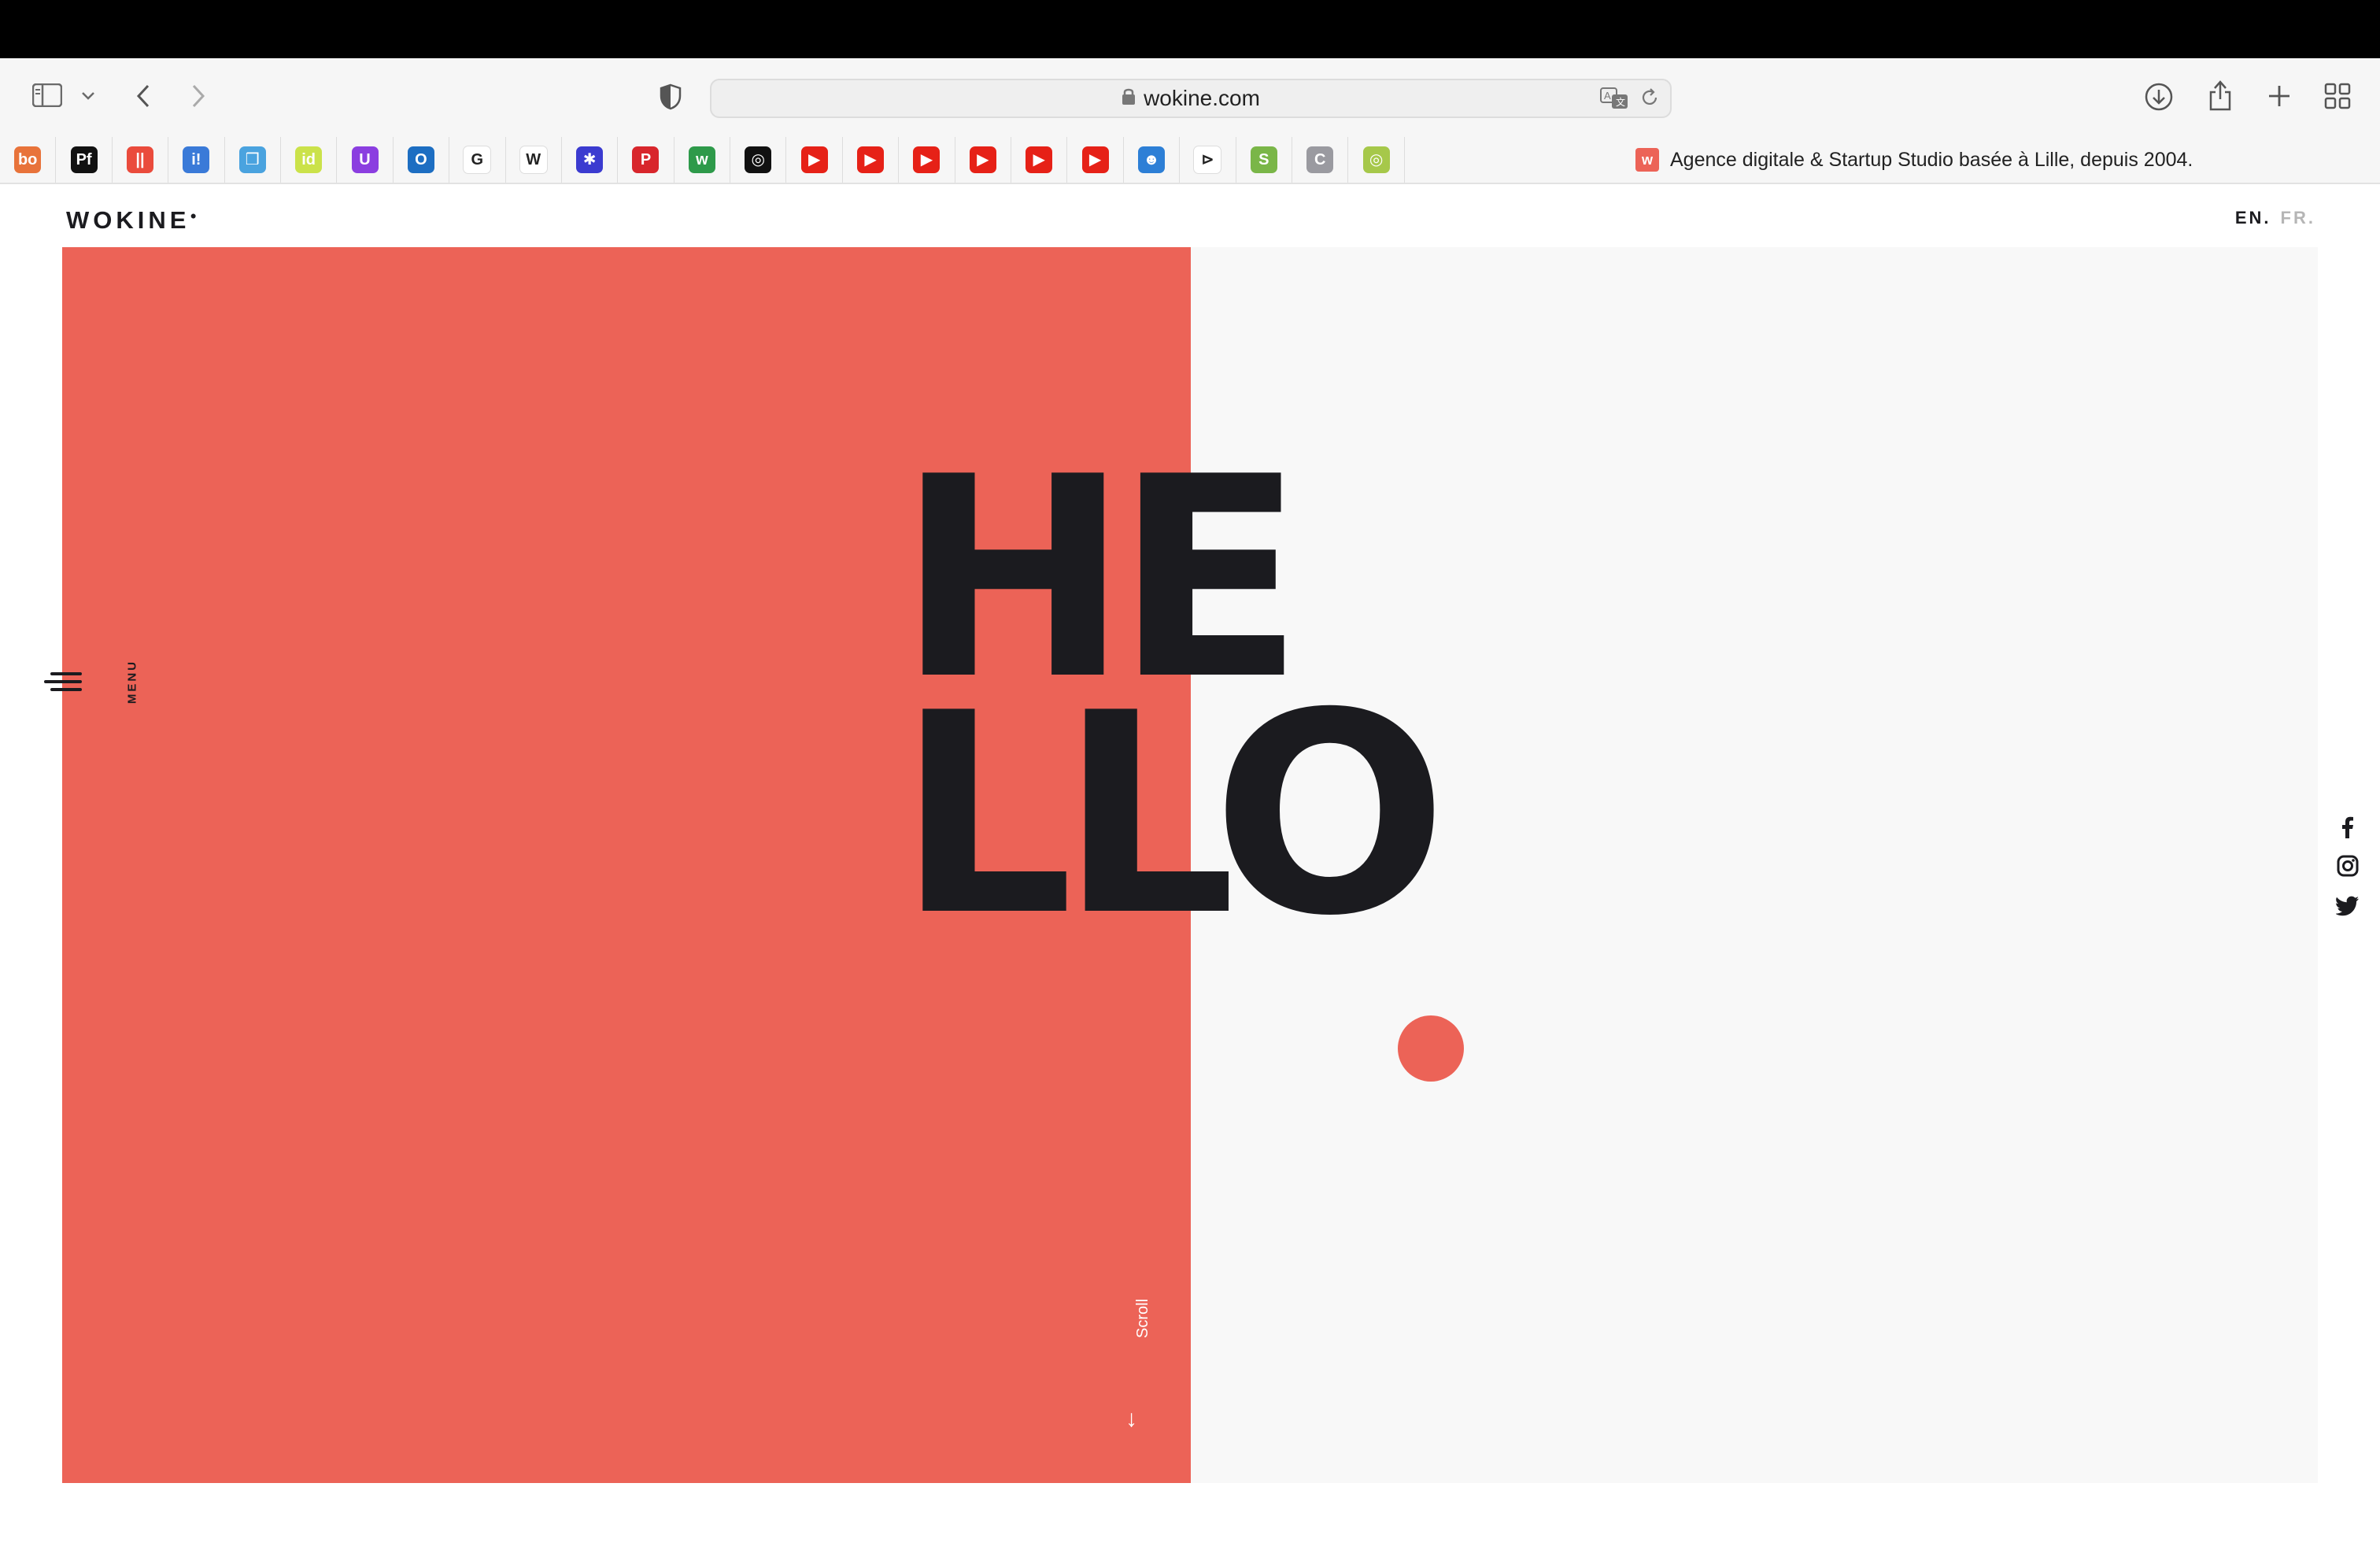 Image resolution: width=2380 pixels, height=1546 pixels. I want to click on bookmark-item: G, so click(477, 160).